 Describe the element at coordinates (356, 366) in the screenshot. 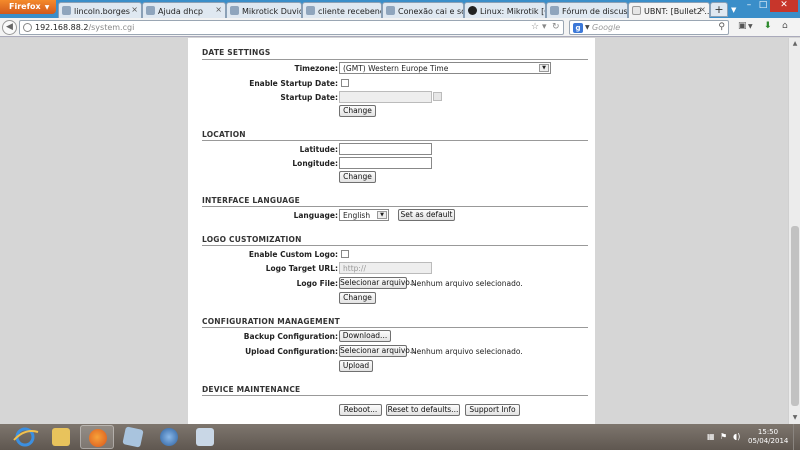

I see `upload-button: Upload` at that location.